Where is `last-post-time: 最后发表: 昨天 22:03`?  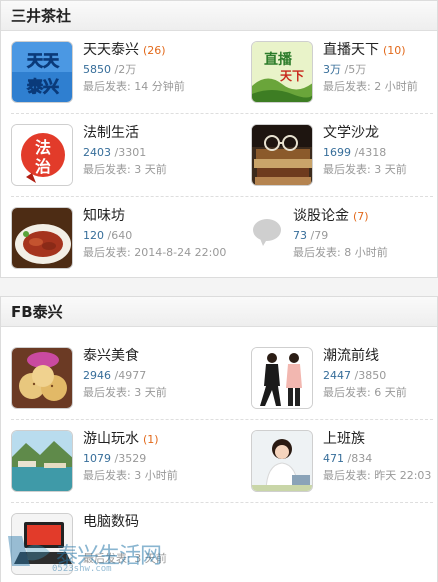
last-post-time: 最后发表: 昨天 22:03 is located at coordinates (380, 475).